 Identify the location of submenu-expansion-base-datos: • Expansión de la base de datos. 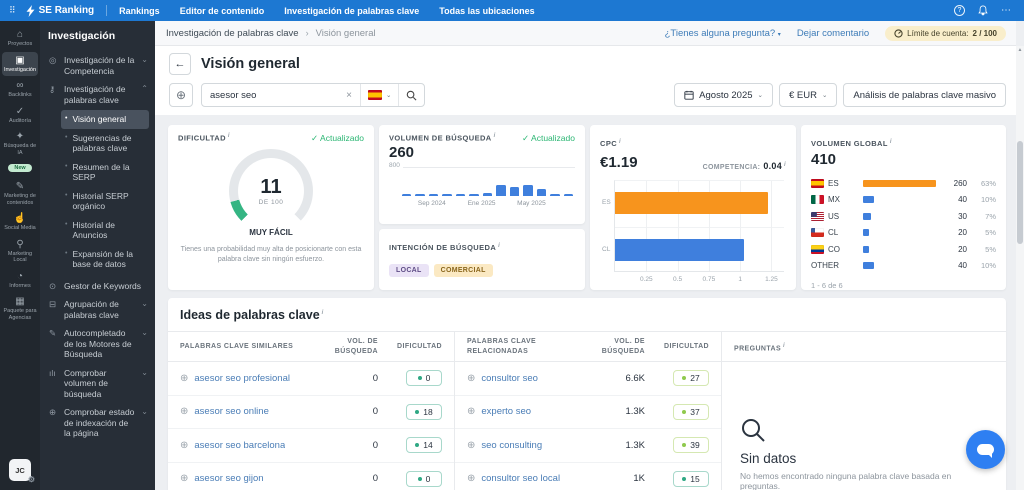
(105, 259).